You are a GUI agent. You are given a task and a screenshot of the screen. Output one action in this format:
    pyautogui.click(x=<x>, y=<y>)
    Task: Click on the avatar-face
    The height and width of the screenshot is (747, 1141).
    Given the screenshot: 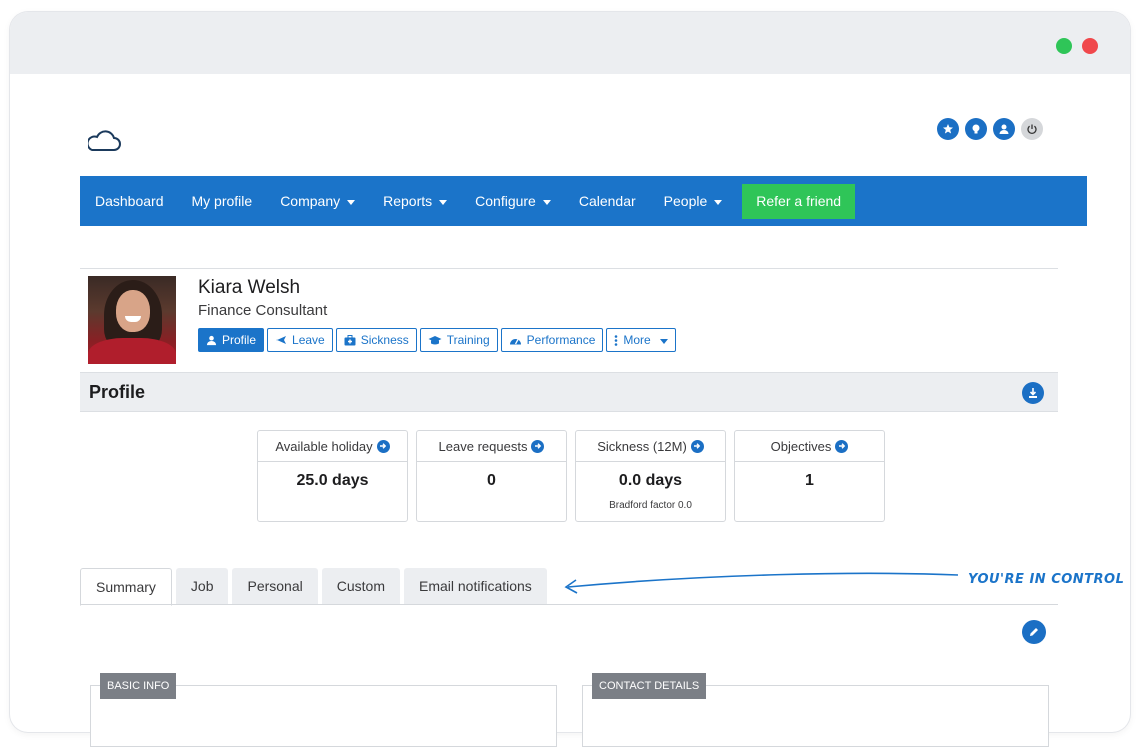 What is the action you would take?
    pyautogui.click(x=133, y=311)
    